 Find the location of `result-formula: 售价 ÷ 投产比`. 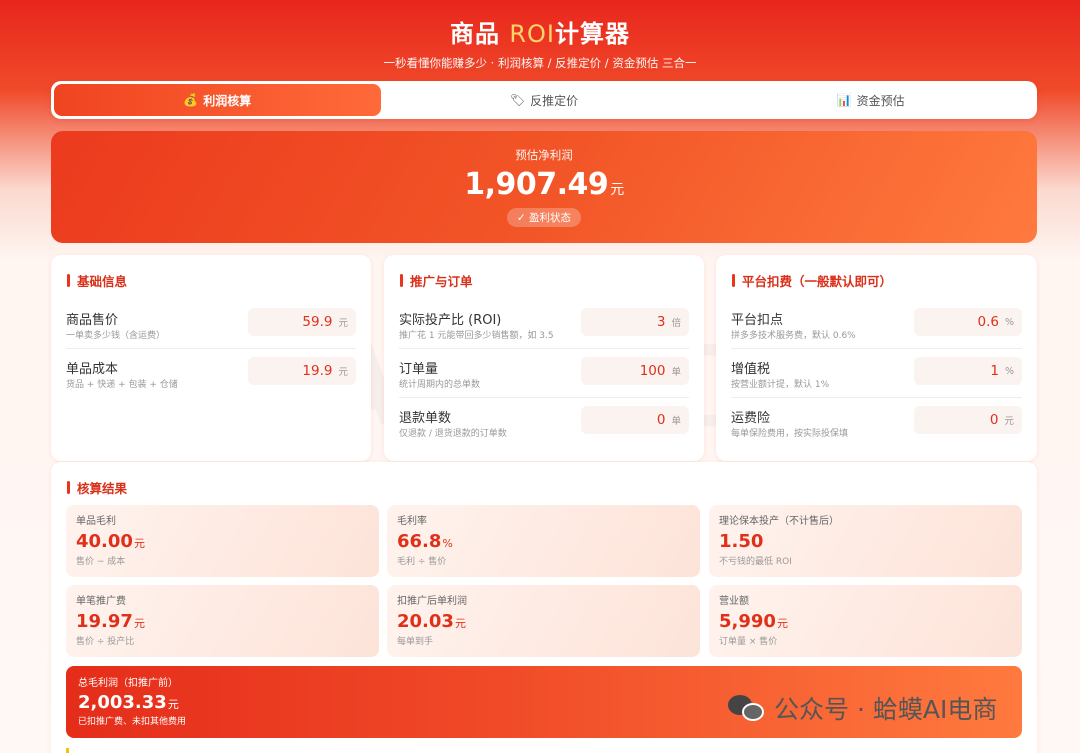

result-formula: 售价 ÷ 投产比 is located at coordinates (105, 642).